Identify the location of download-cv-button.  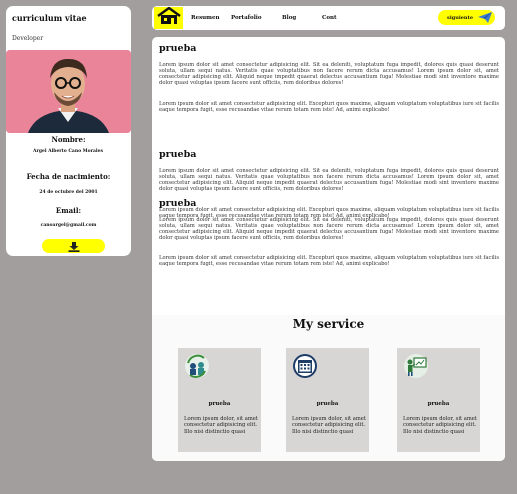
(73, 246).